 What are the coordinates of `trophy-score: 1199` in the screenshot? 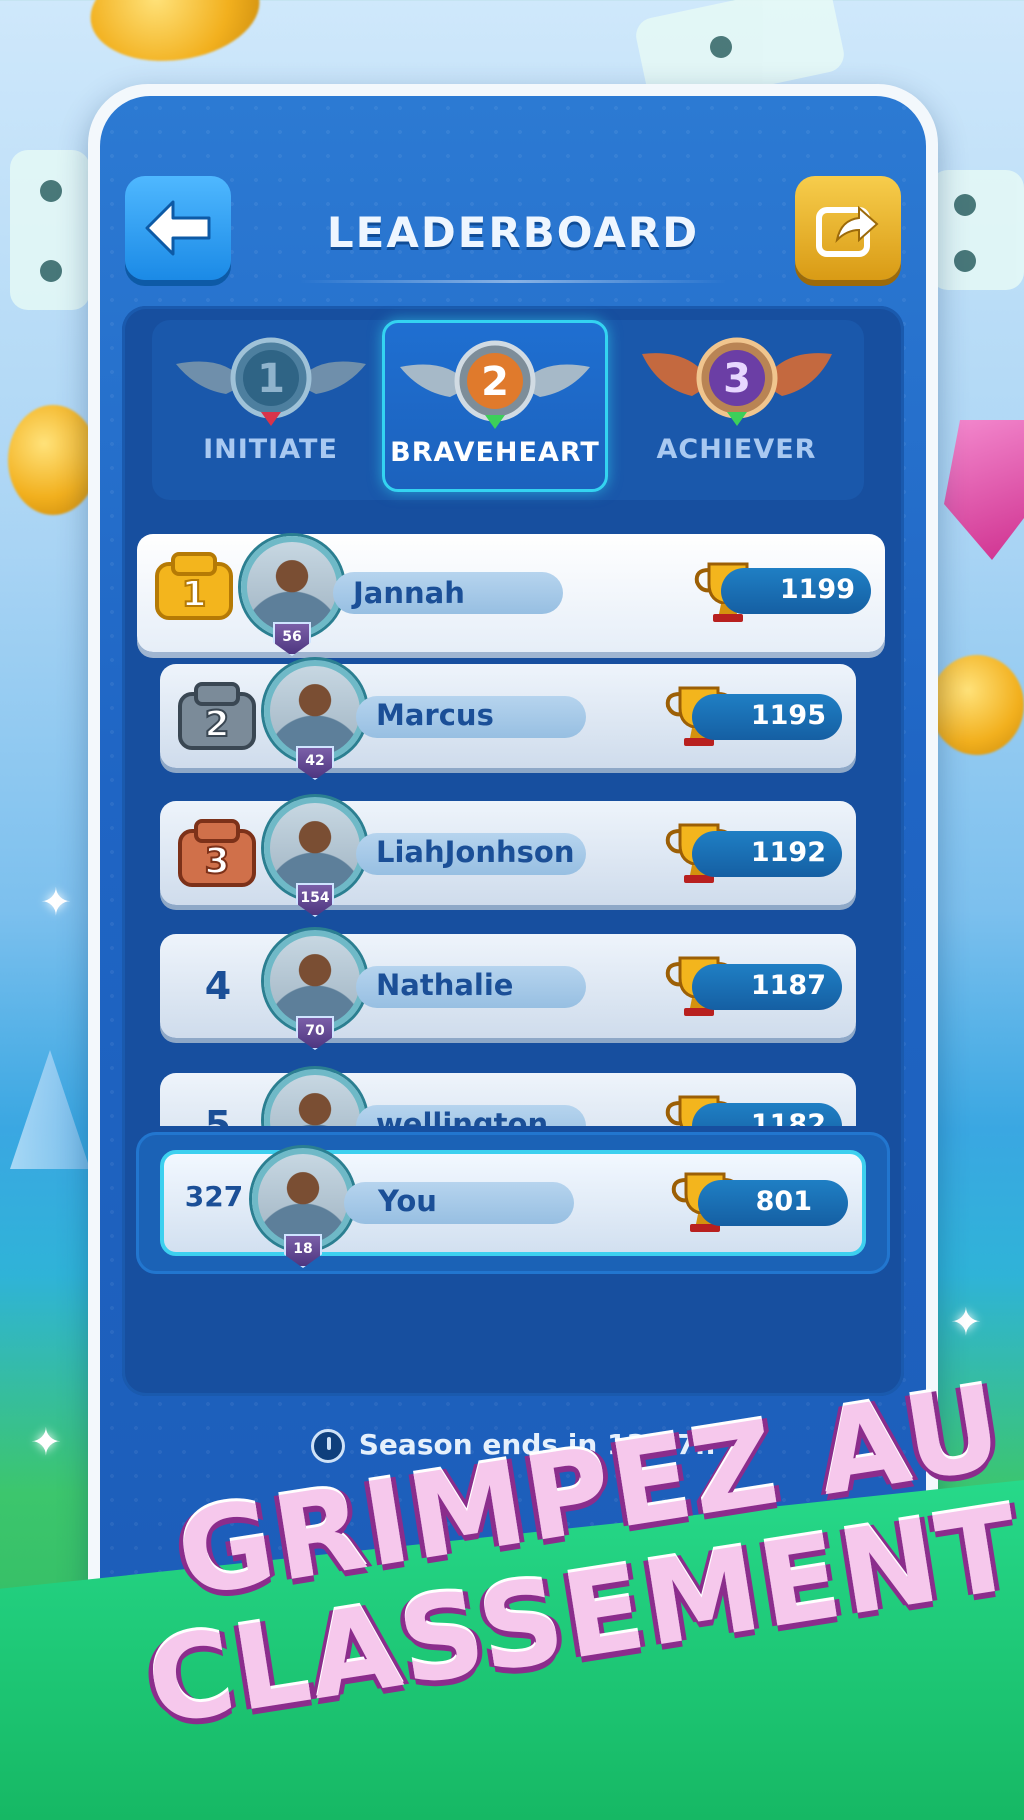 It's located at (817, 589).